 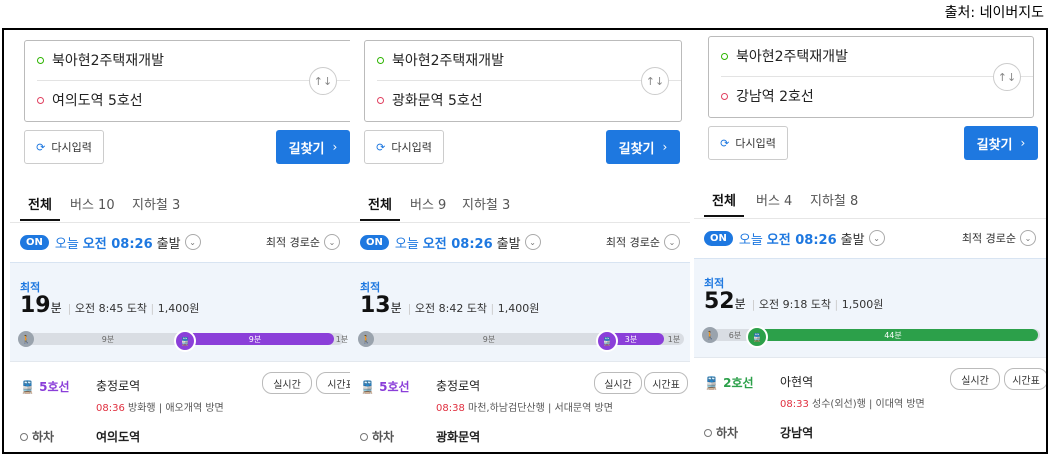 I want to click on route-timeline-bar: 🚶 6분 44분 🚆, so click(x=871, y=337).